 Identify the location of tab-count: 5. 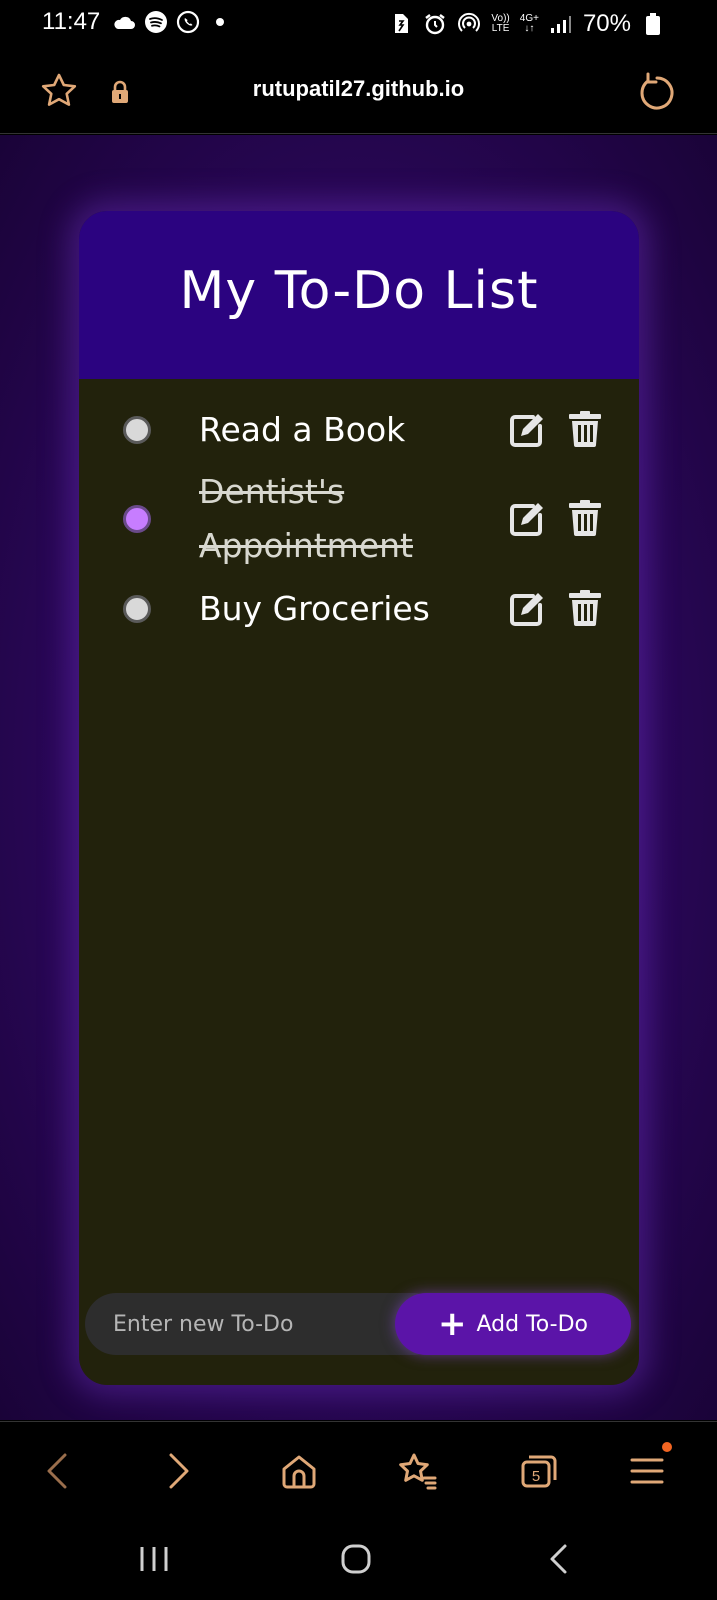
(536, 1476).